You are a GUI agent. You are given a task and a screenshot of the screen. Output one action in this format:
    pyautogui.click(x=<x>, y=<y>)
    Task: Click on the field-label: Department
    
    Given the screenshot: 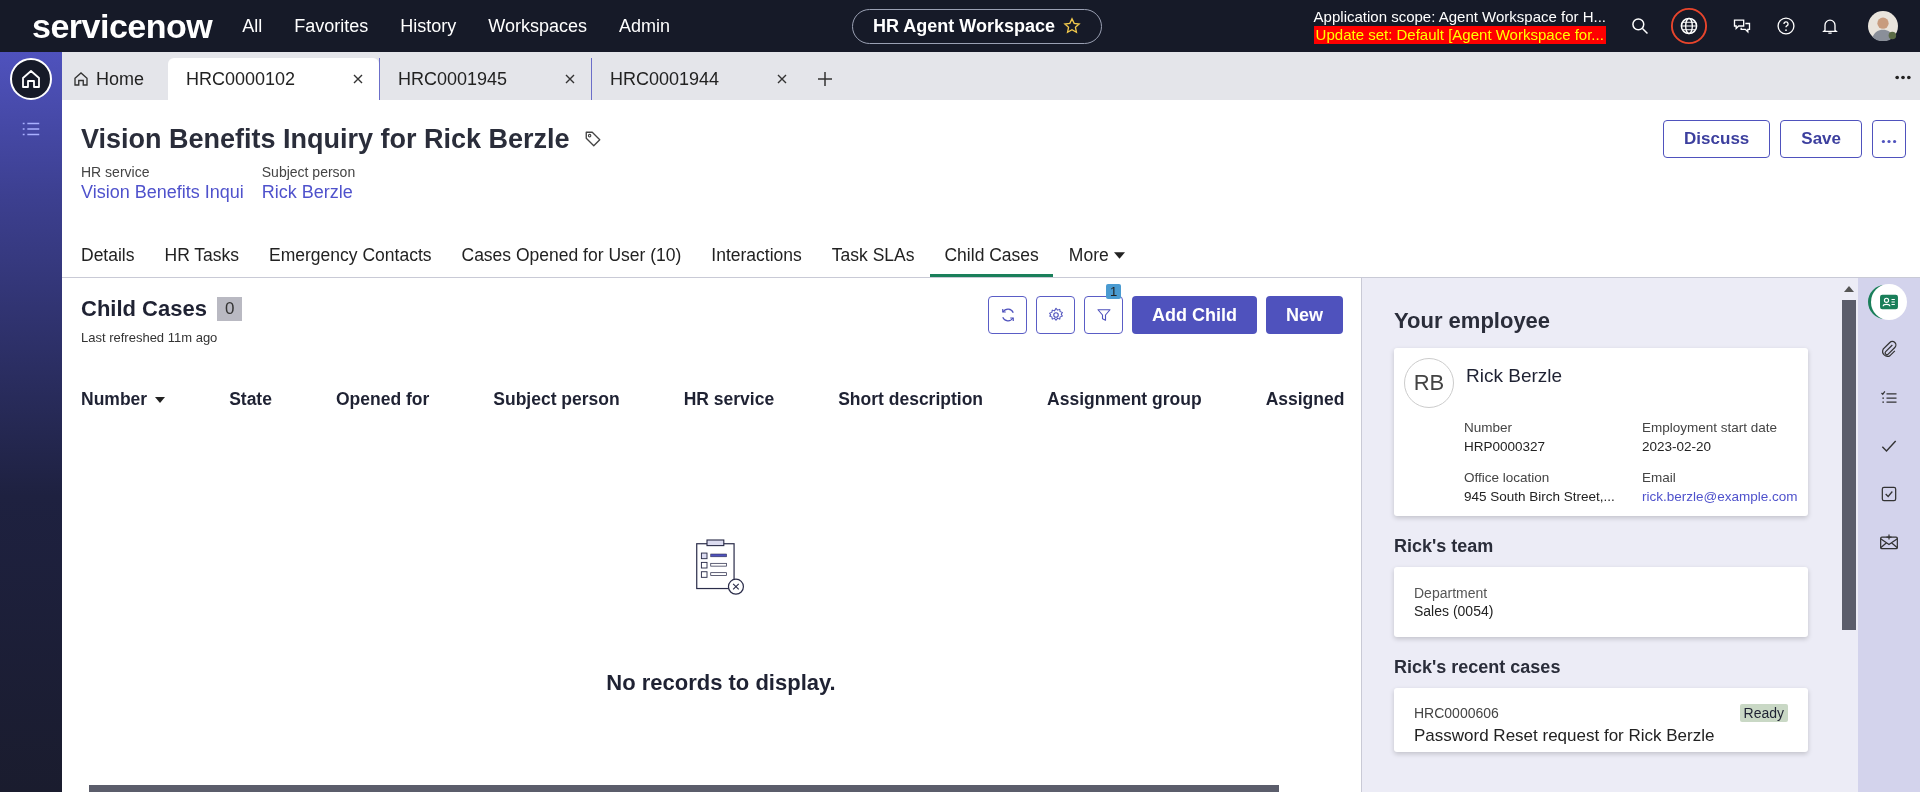 What is the action you would take?
    pyautogui.click(x=1451, y=593)
    